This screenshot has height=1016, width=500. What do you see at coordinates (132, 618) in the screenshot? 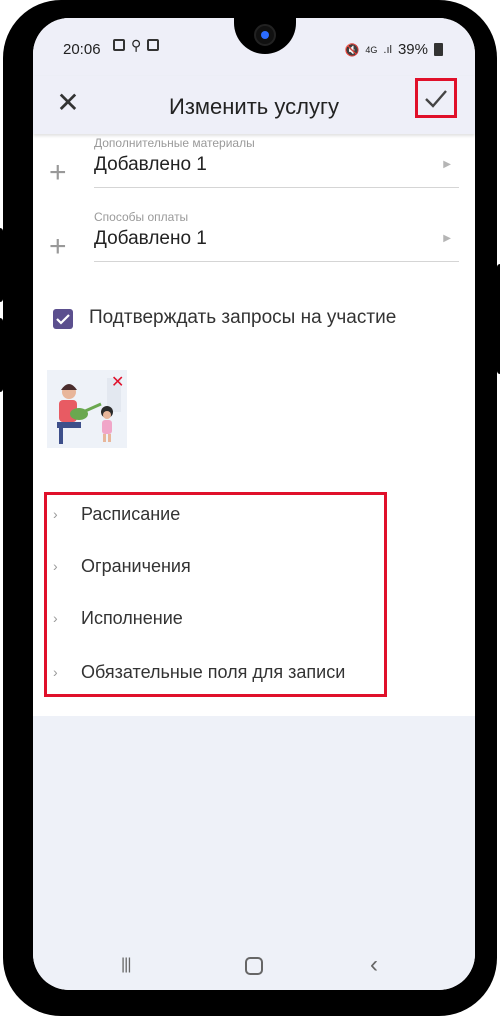
I see `section-label: Исполнение` at bounding box center [132, 618].